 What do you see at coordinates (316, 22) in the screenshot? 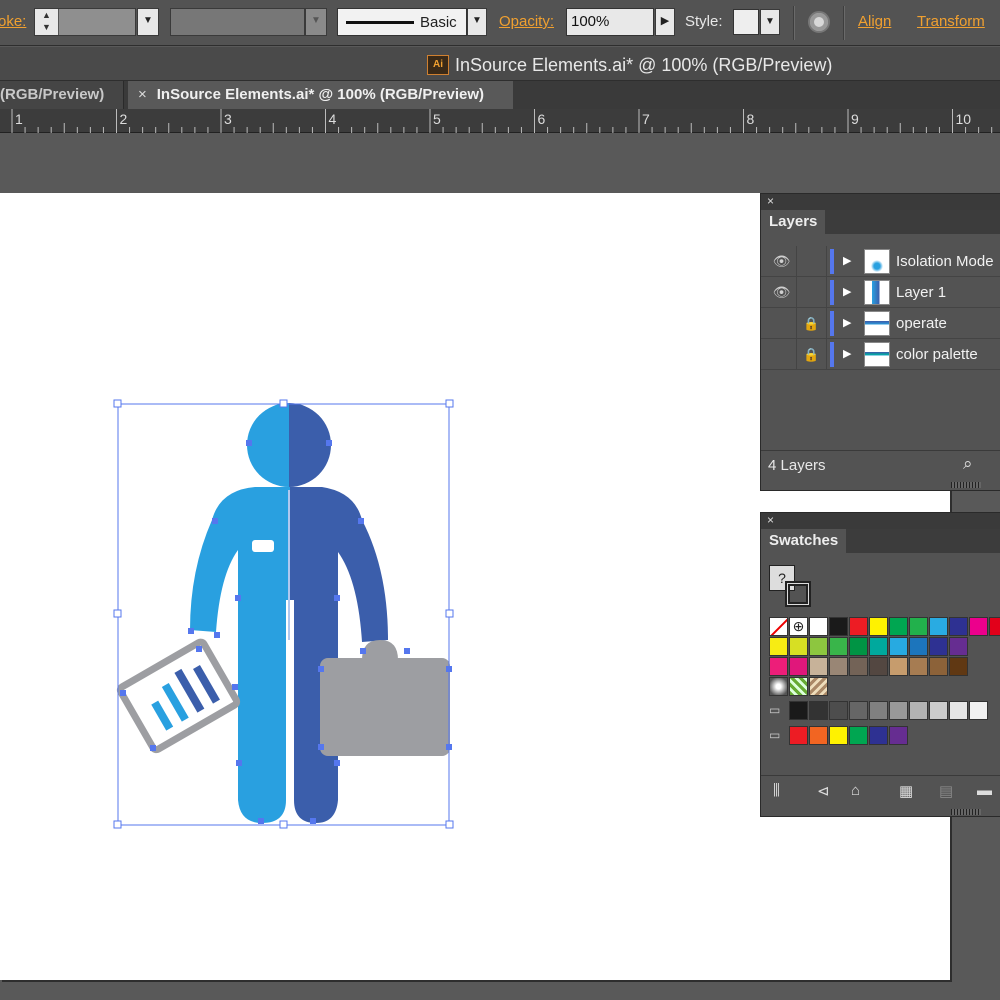
I see `variable-width-dropdown-button: ▼` at bounding box center [316, 22].